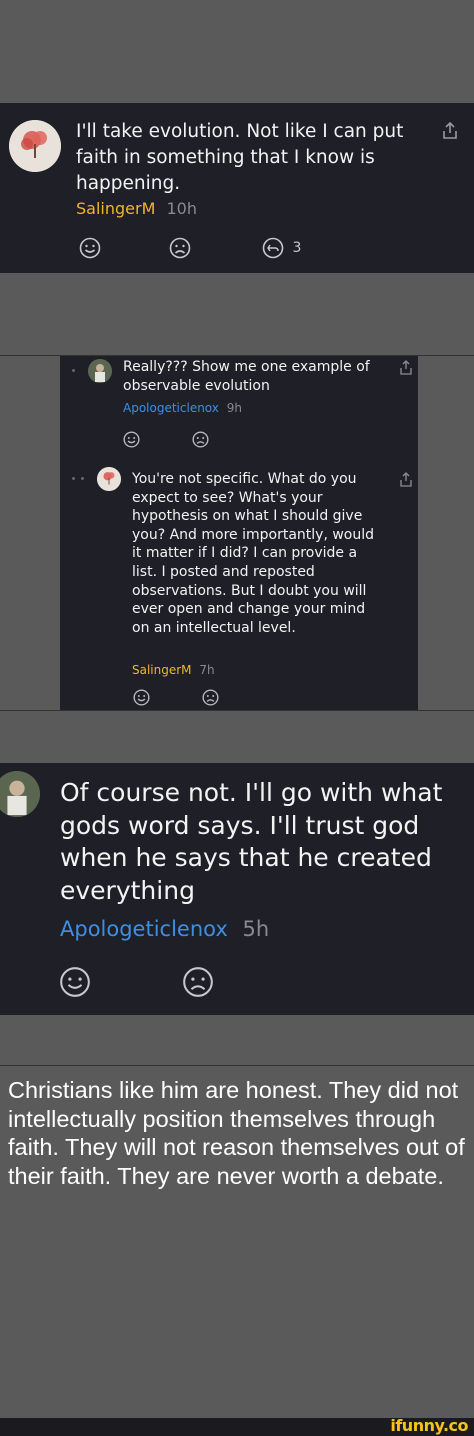 The height and width of the screenshot is (1436, 474). I want to click on reply-icon, so click(273, 248).